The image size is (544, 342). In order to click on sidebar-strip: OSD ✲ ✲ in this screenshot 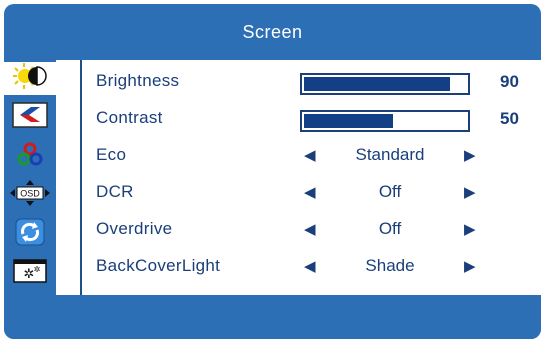, I will do `click(30, 177)`.